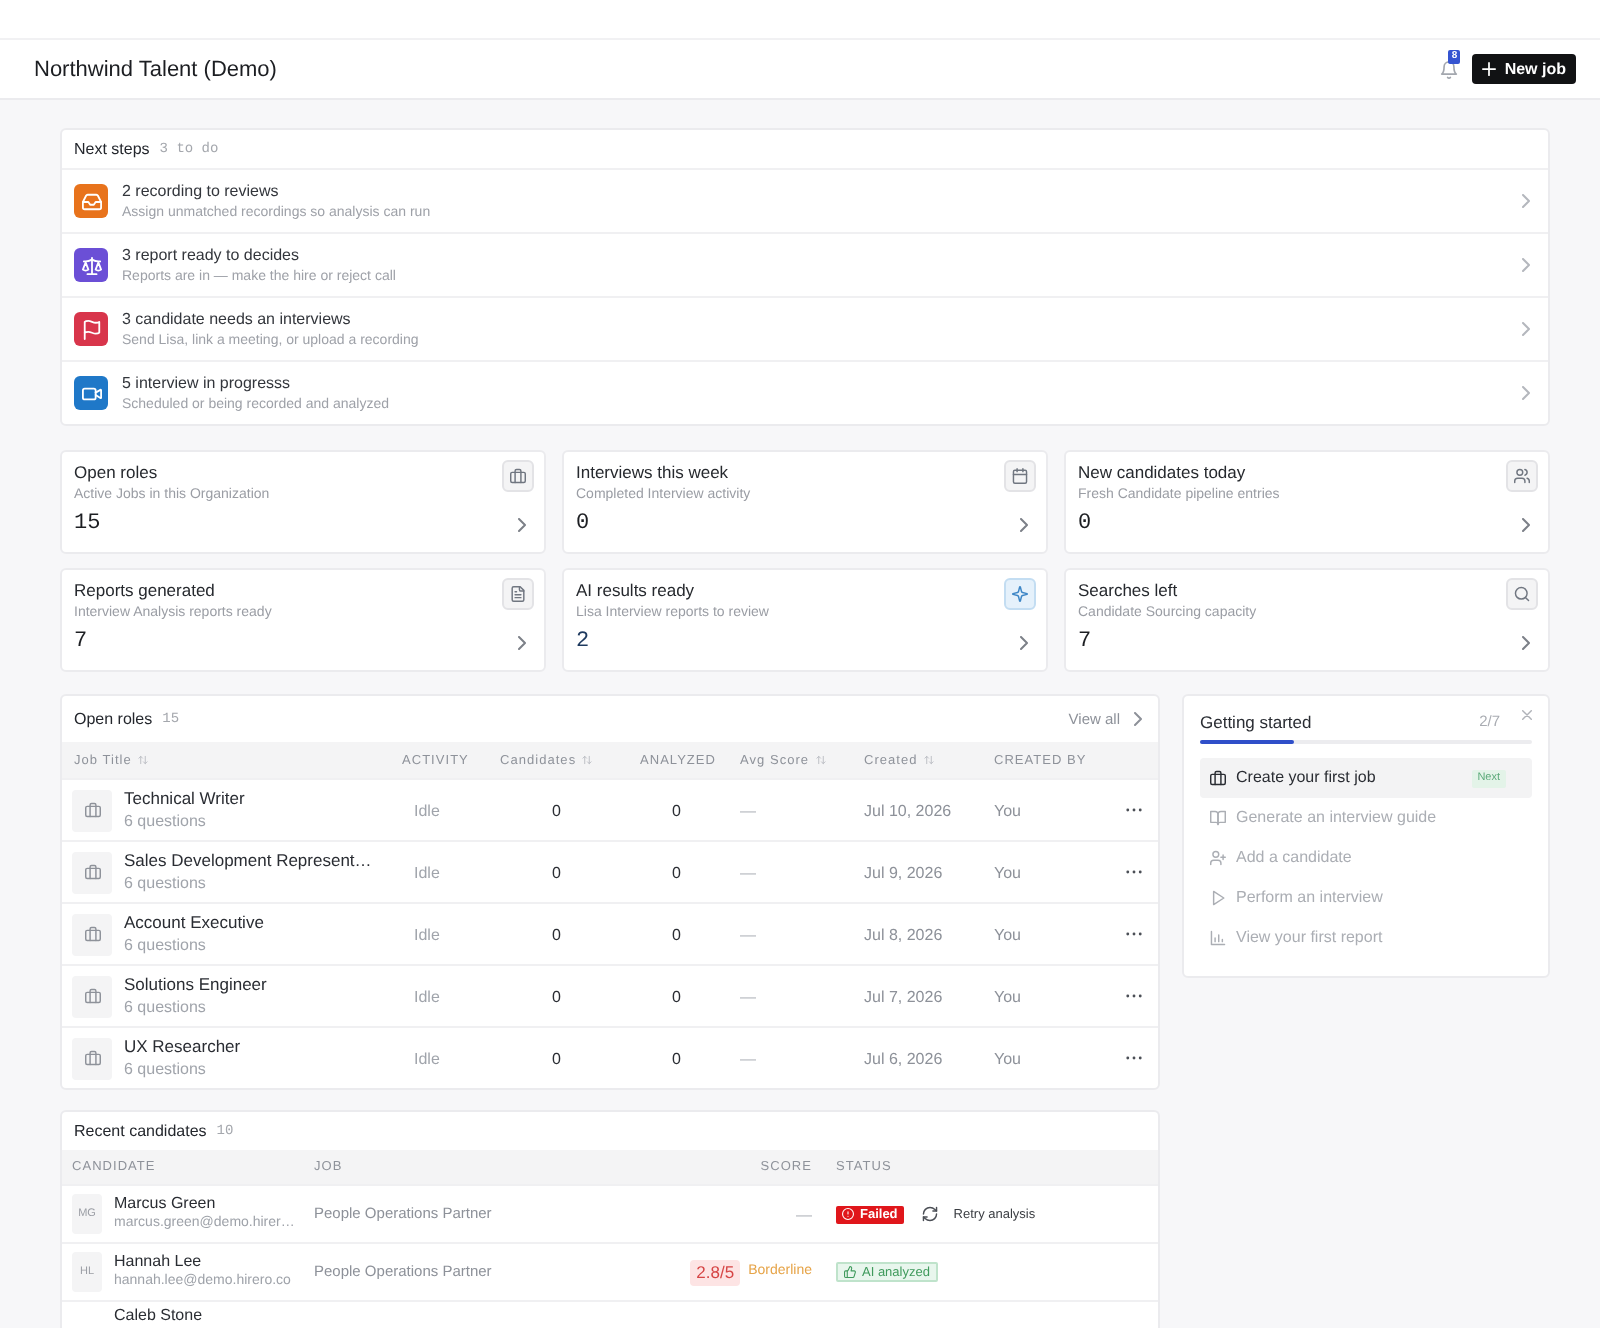 The height and width of the screenshot is (1328, 1600). Describe the element at coordinates (87, 524) in the screenshot. I see `stat-value: 15` at that location.